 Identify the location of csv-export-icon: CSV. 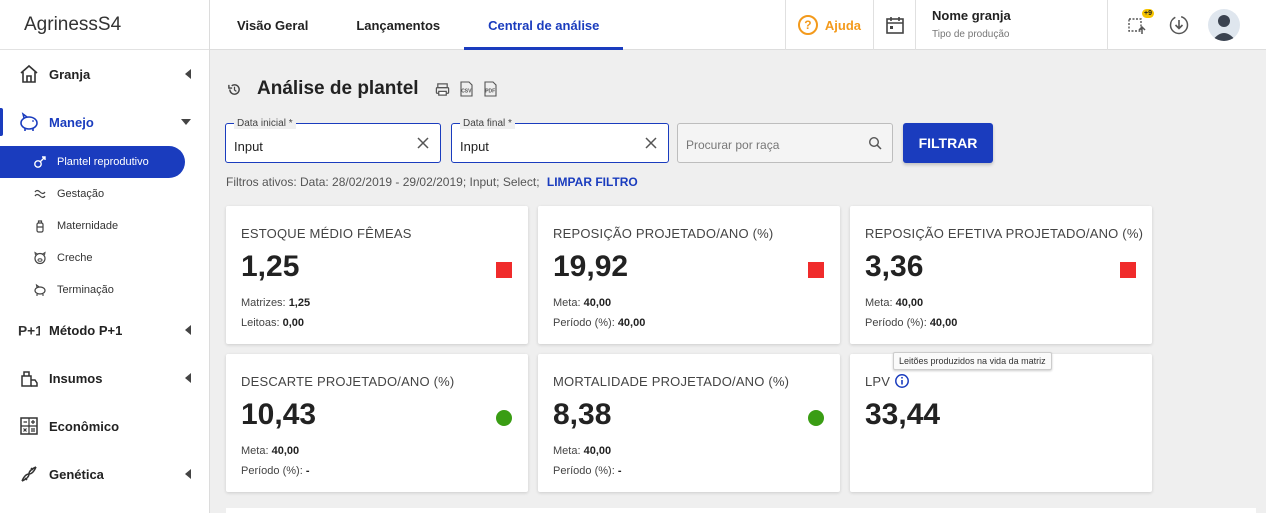
(467, 89).